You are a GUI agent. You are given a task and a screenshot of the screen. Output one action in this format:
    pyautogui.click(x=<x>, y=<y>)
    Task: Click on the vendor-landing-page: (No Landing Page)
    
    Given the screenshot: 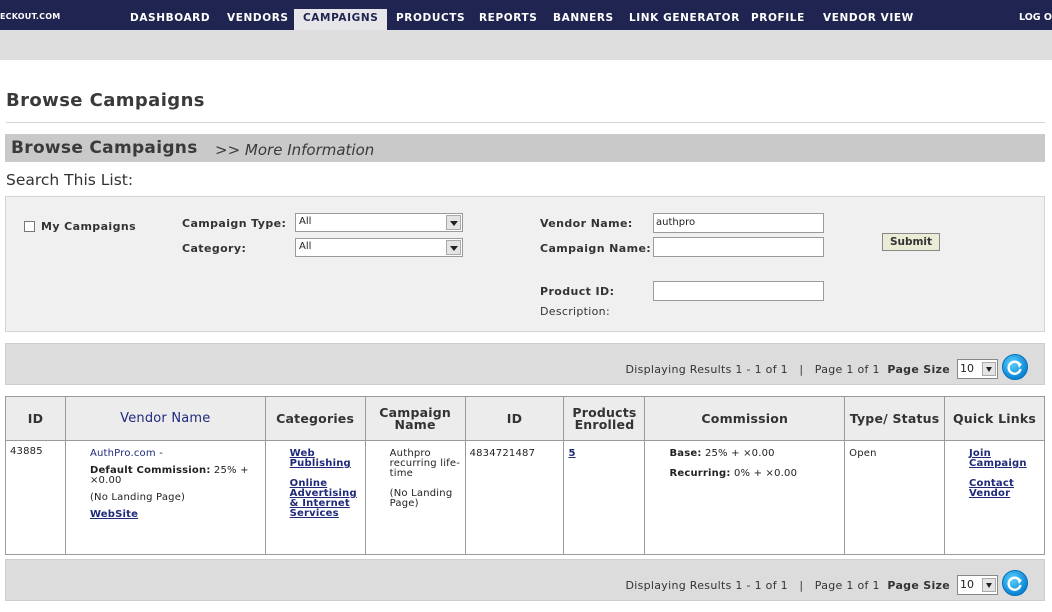 What is the action you would take?
    pyautogui.click(x=137, y=497)
    